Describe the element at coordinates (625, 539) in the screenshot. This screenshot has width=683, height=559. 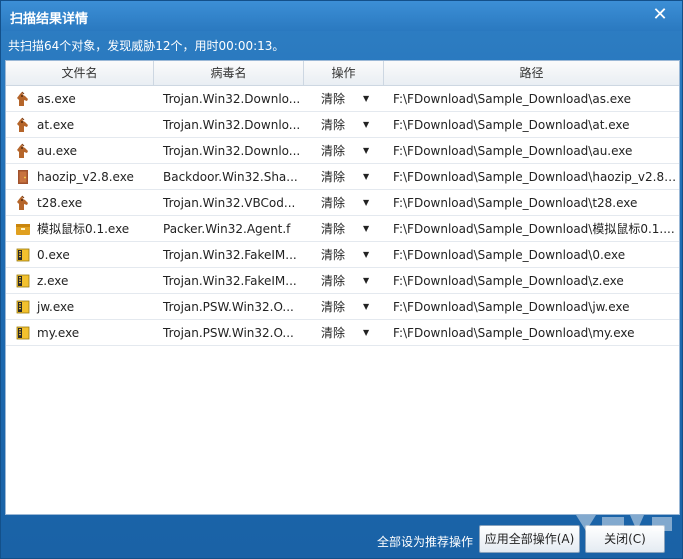
I see `close-button: 关闭(C)` at that location.